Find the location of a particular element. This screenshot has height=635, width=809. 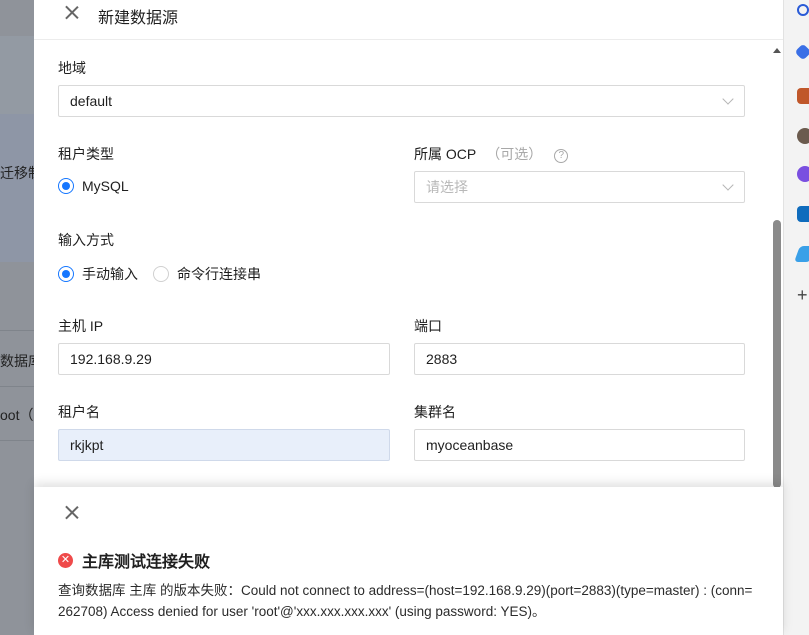

ocp-placeholder: 请选择 is located at coordinates (447, 187).